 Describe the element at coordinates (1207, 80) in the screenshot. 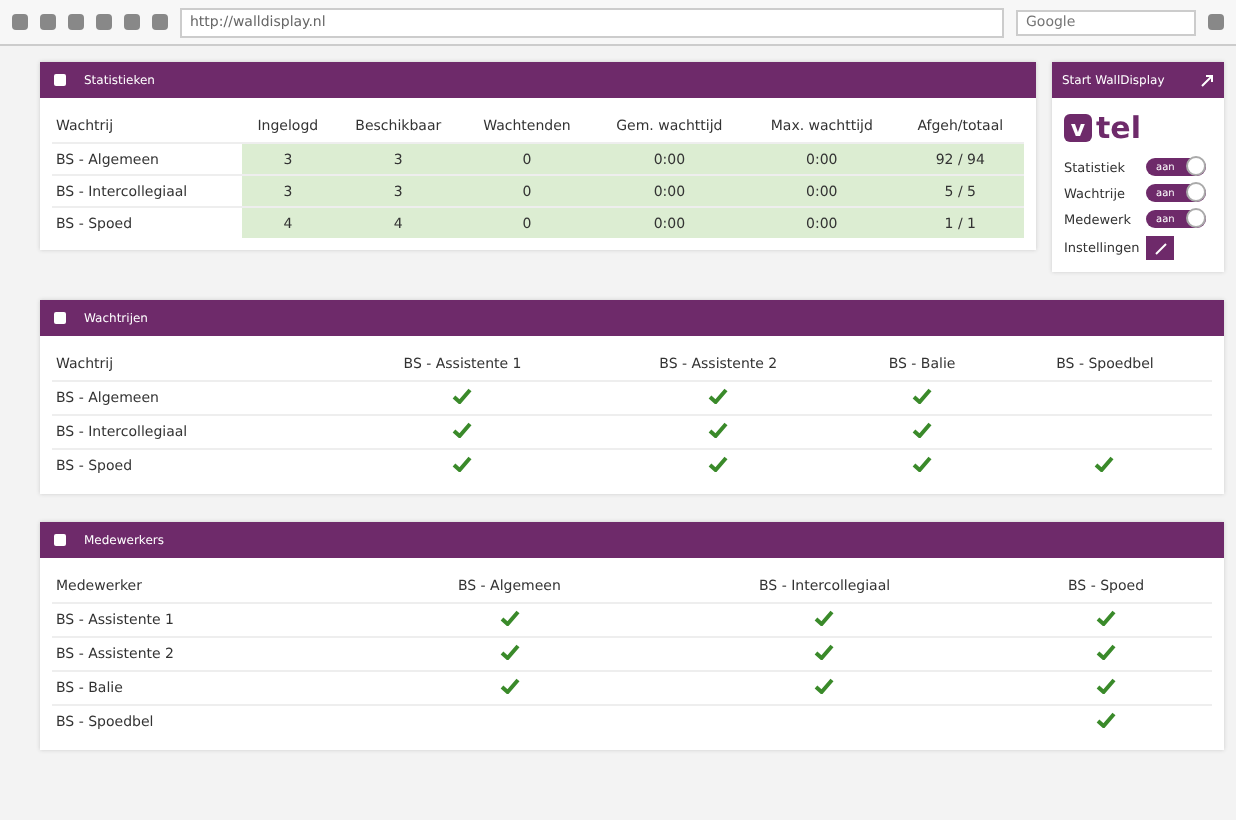

I see `expand-icon` at that location.